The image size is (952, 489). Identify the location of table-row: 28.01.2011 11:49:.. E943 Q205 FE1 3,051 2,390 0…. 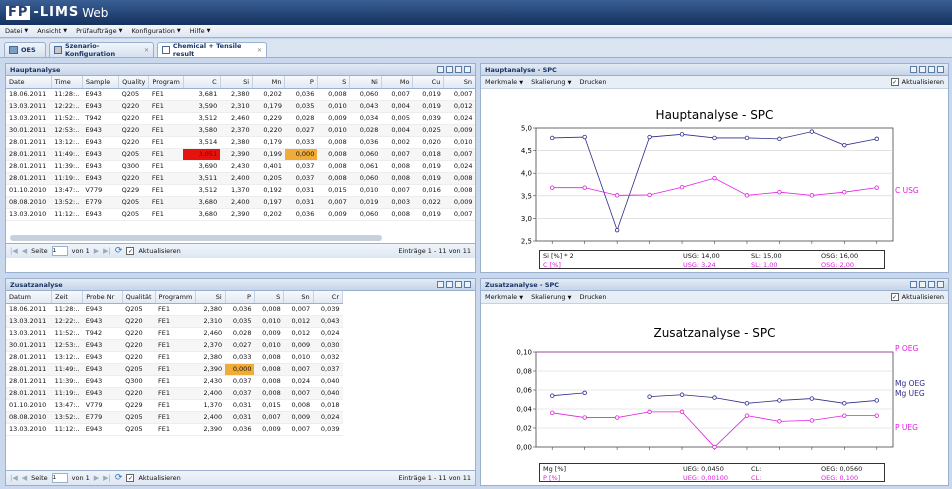
(240, 154).